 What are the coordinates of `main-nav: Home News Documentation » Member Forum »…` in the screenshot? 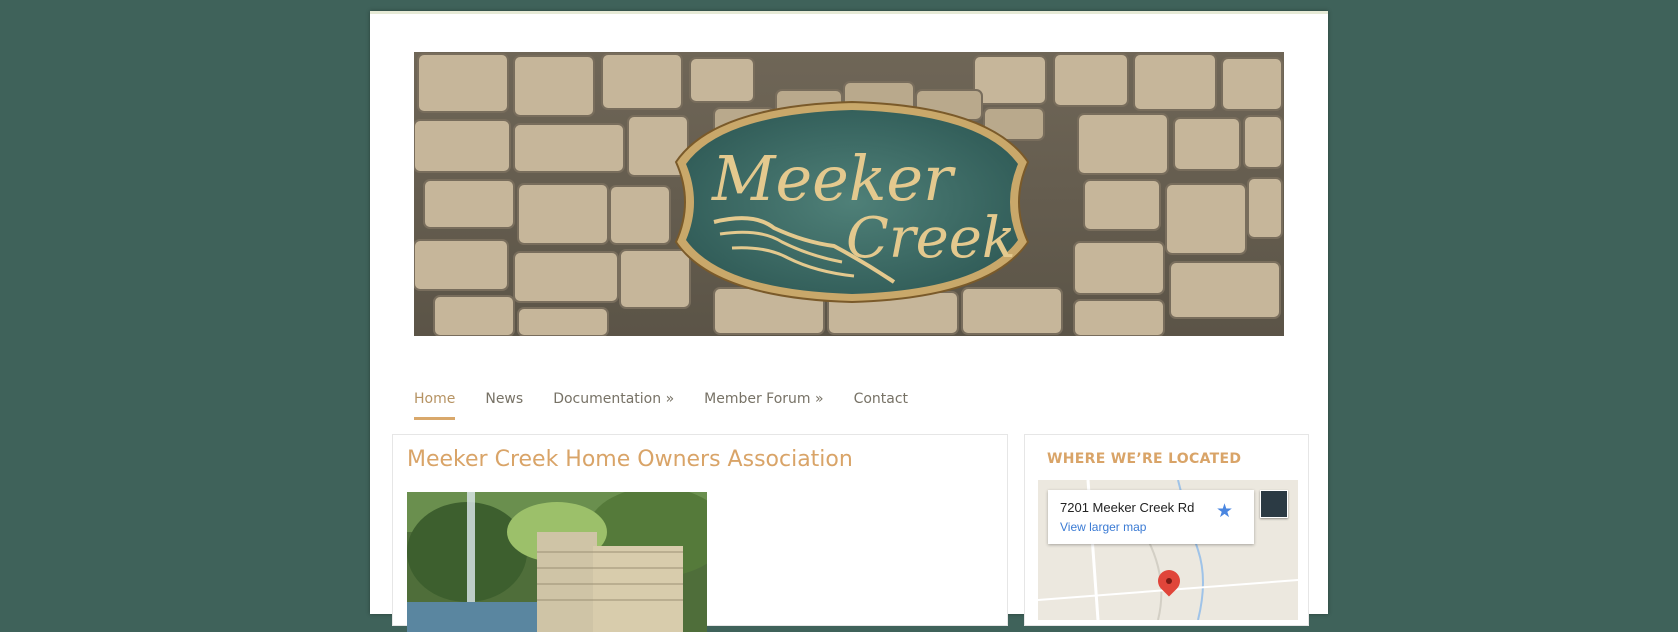 It's located at (676, 405).